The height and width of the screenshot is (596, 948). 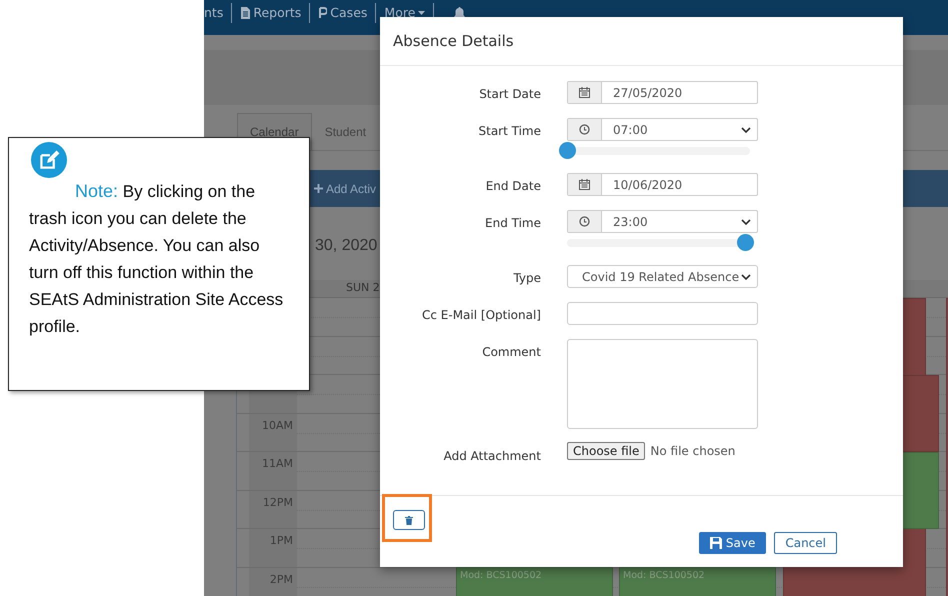 What do you see at coordinates (346, 246) in the screenshot?
I see `date-heading: 30, 2020` at bounding box center [346, 246].